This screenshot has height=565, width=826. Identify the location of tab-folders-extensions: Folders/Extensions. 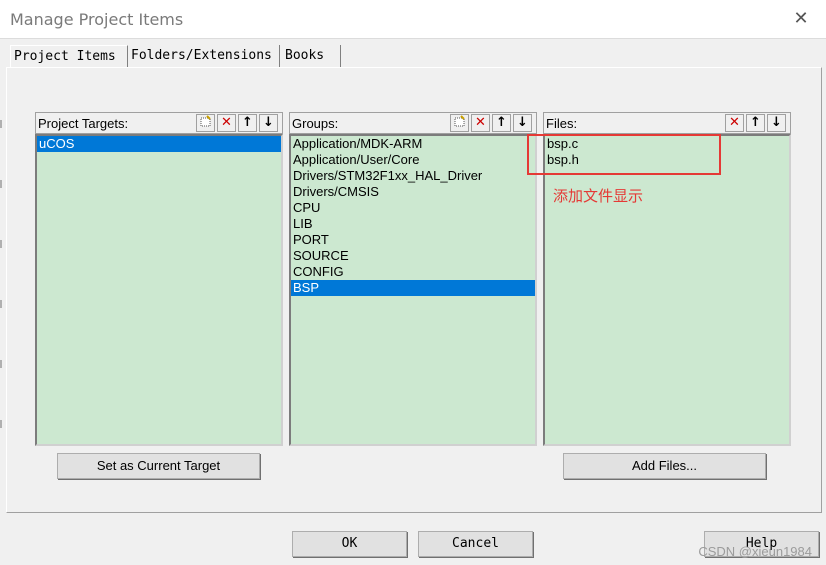
(204, 56).